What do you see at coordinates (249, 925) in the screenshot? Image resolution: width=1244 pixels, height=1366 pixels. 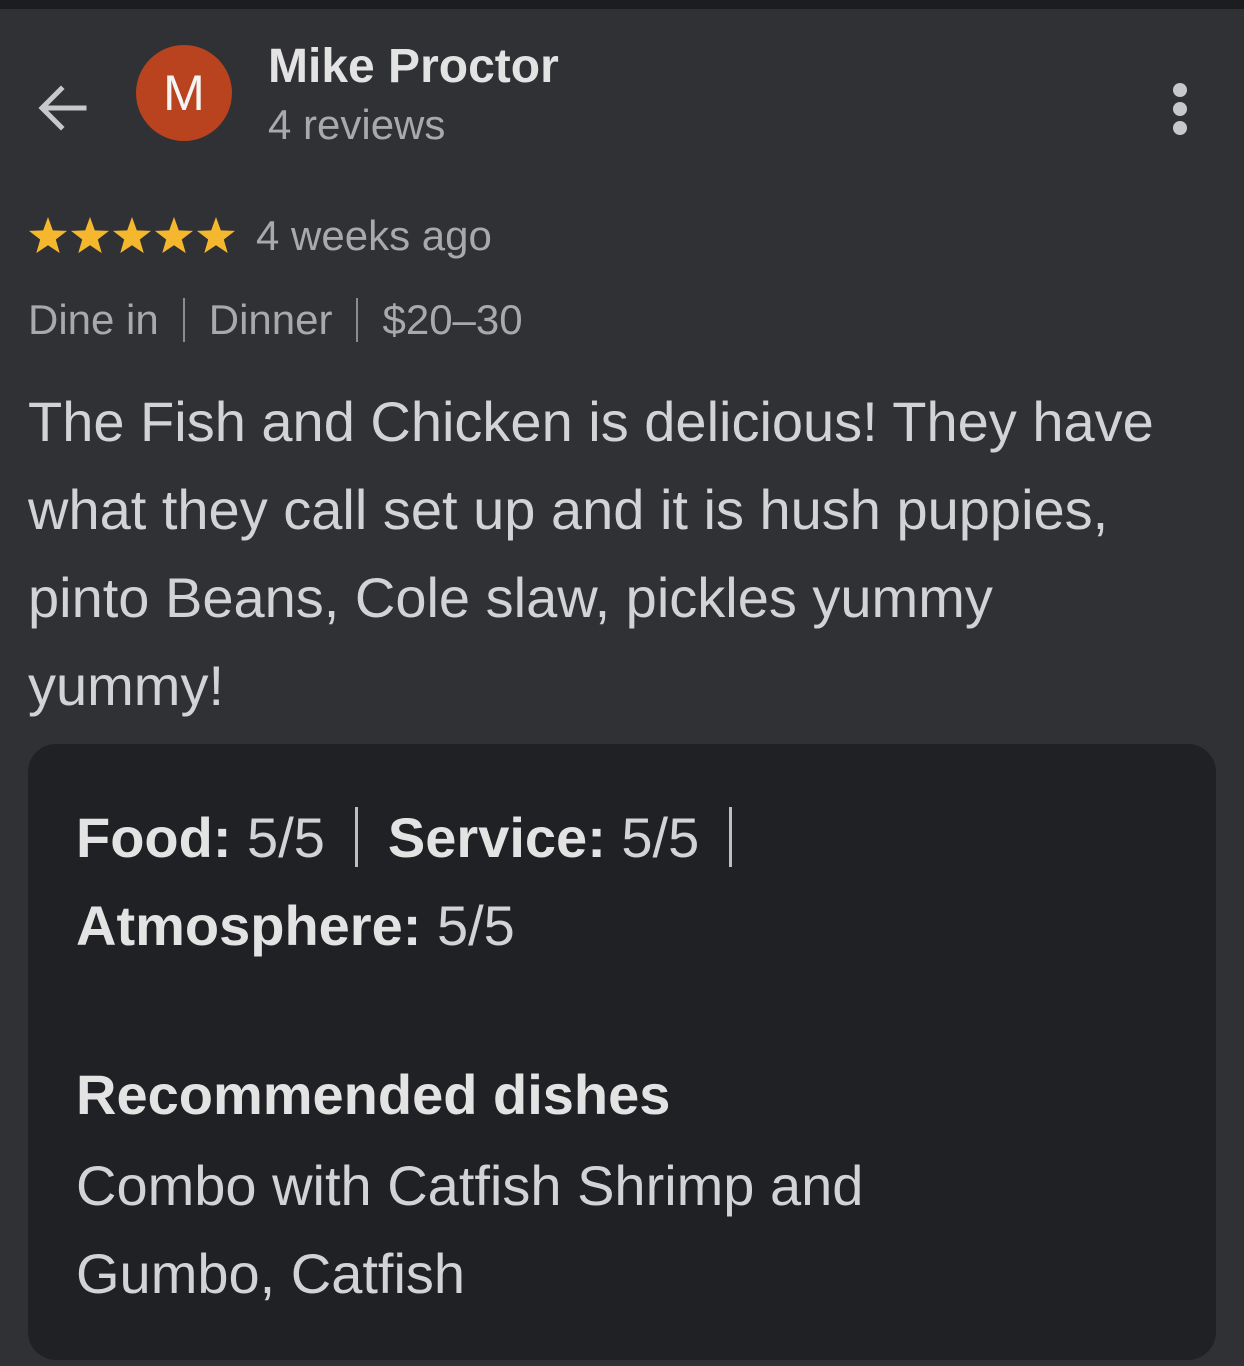 I see `atmosphere-score-label: Atmosphere:` at bounding box center [249, 925].